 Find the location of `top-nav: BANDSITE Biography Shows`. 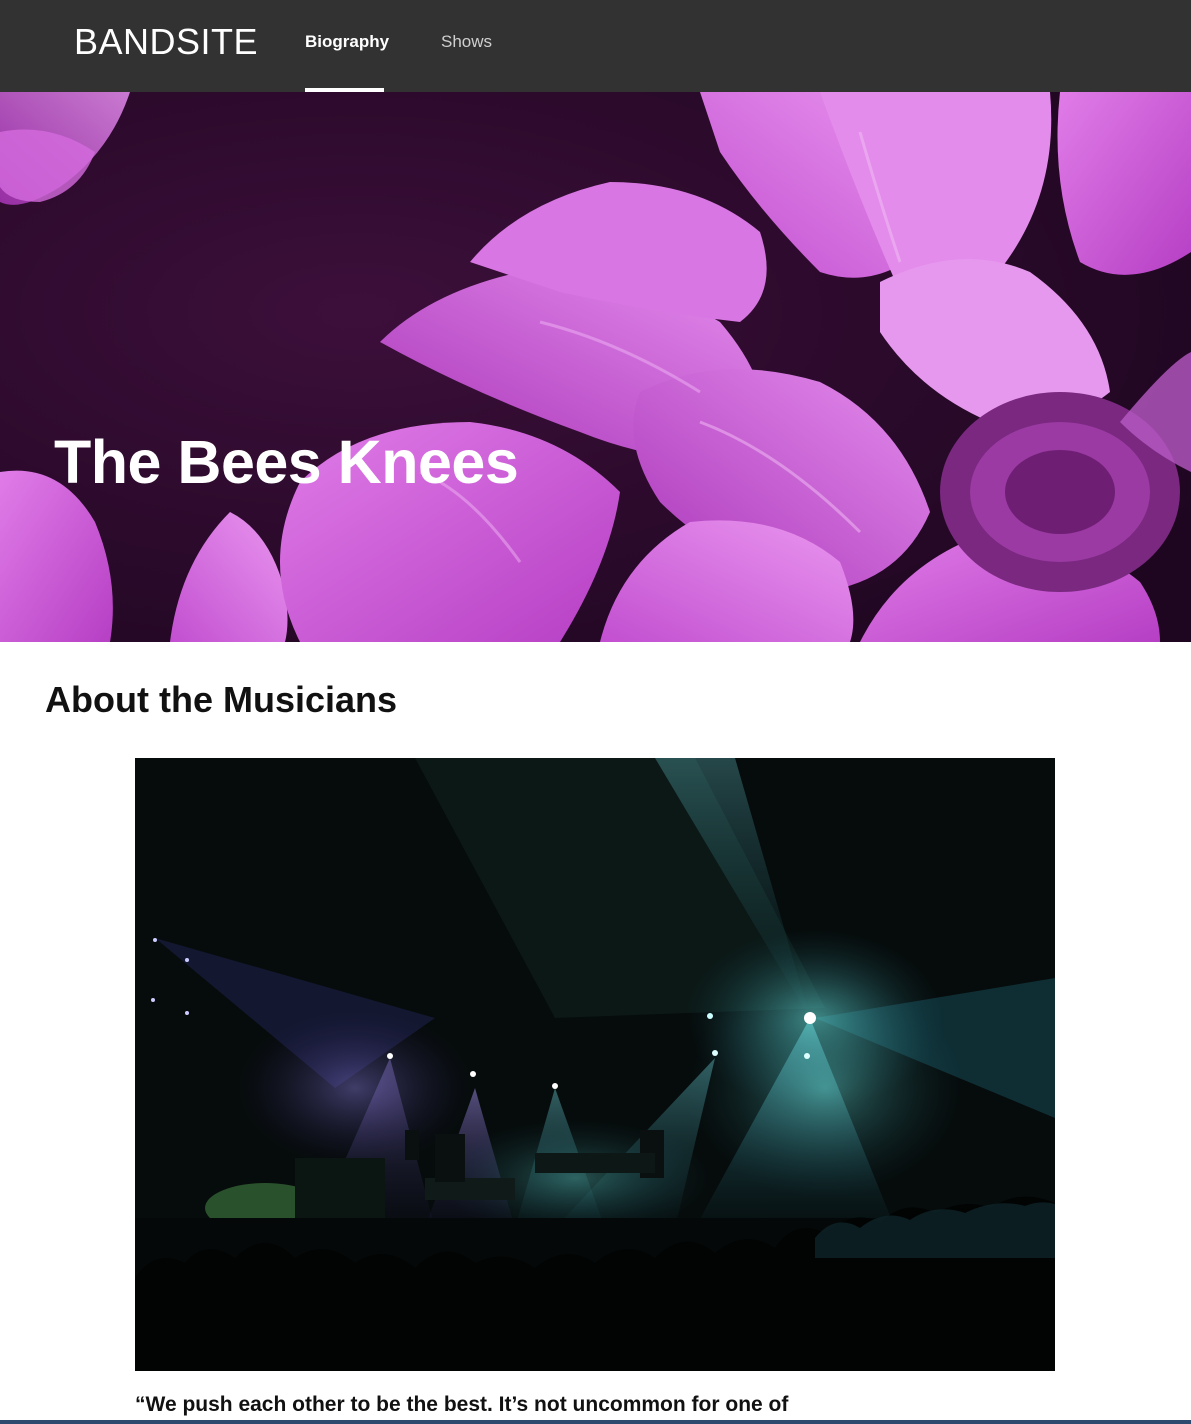

top-nav: BANDSITE Biography Shows is located at coordinates (595, 46).